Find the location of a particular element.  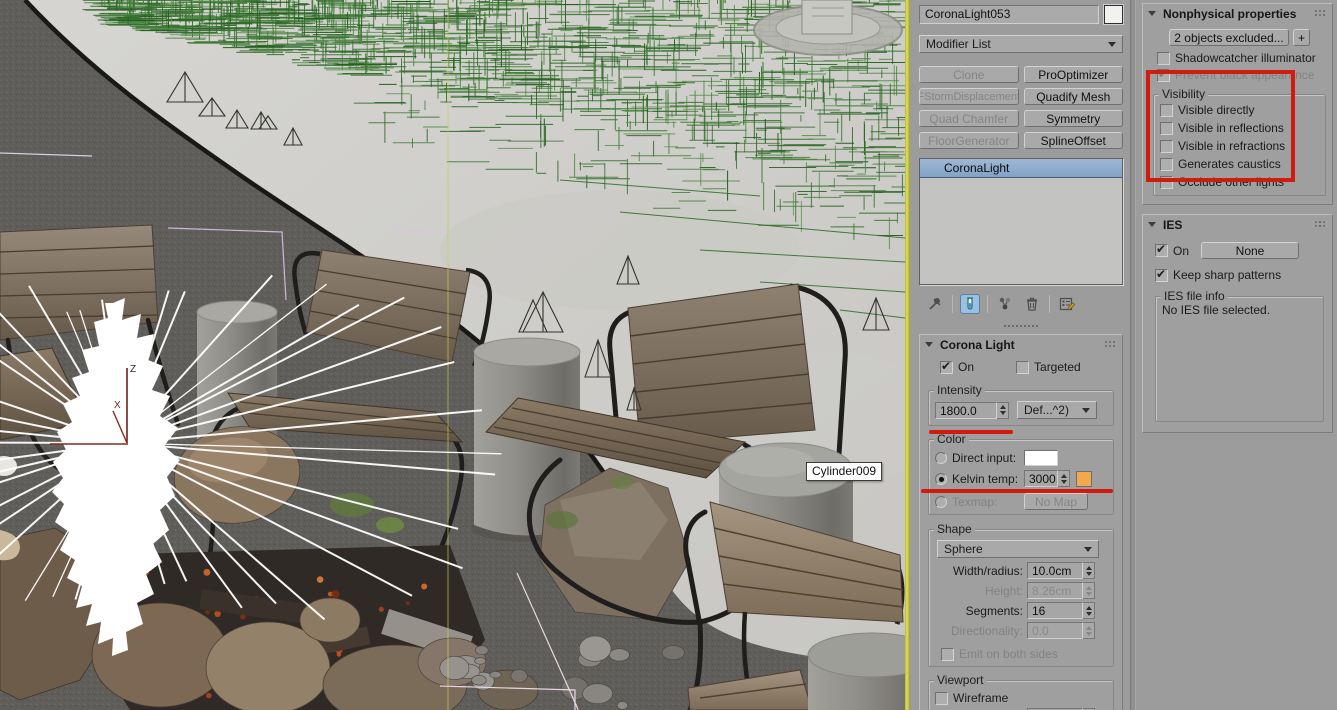

prevent-black-checkbox: ✔ is located at coordinates (1163, 74).